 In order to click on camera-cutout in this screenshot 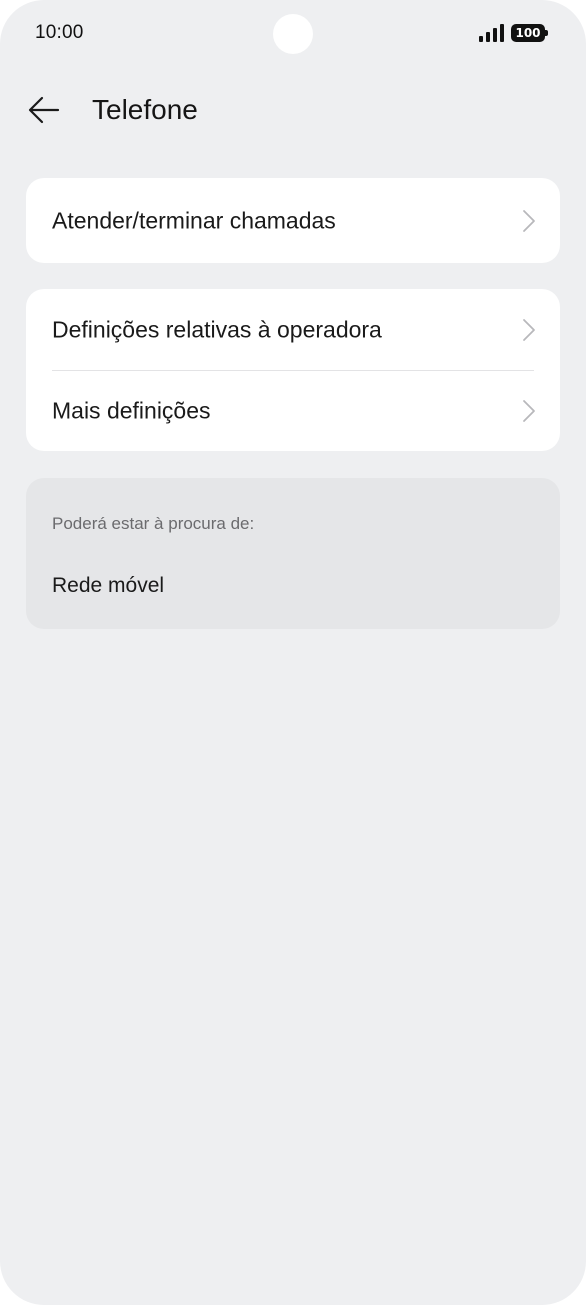, I will do `click(293, 34)`.